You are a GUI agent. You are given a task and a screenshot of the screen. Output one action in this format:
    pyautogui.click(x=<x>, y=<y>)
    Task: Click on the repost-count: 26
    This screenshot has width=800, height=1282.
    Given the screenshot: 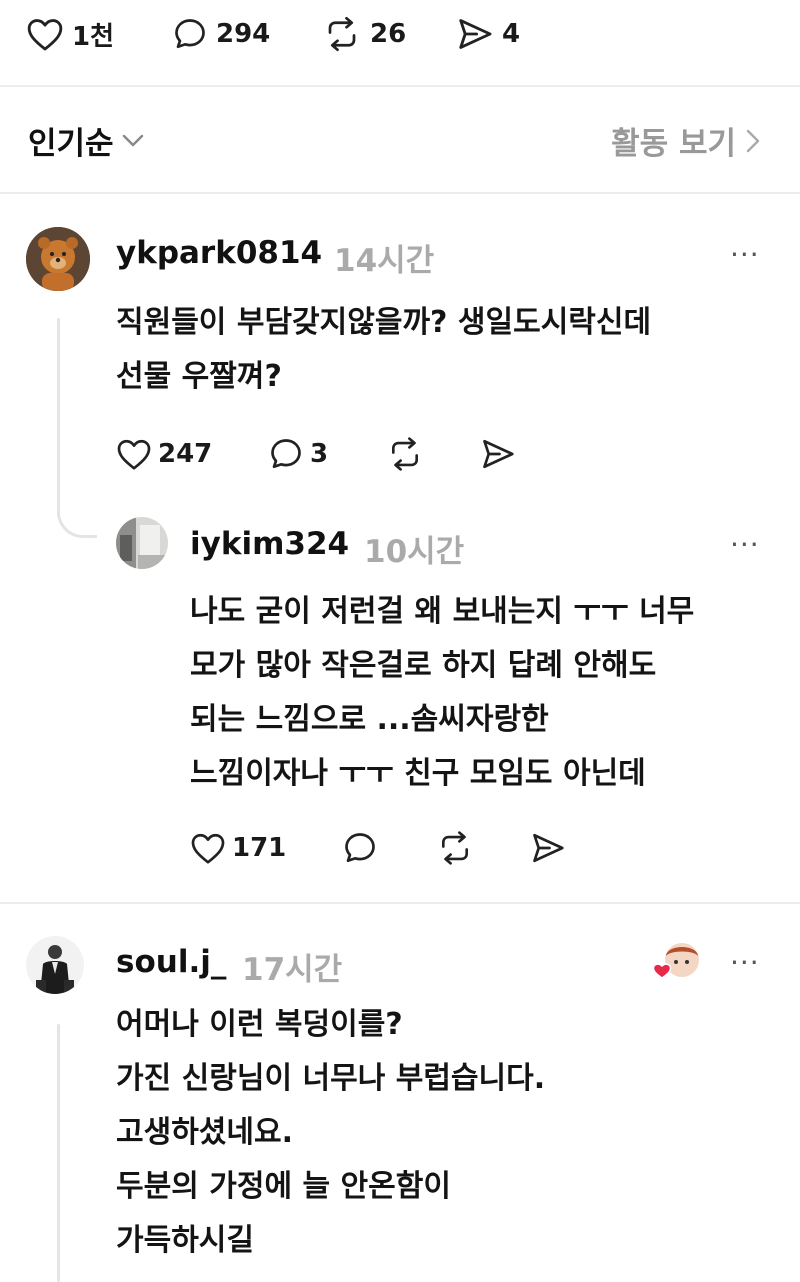 What is the action you would take?
    pyautogui.click(x=388, y=34)
    